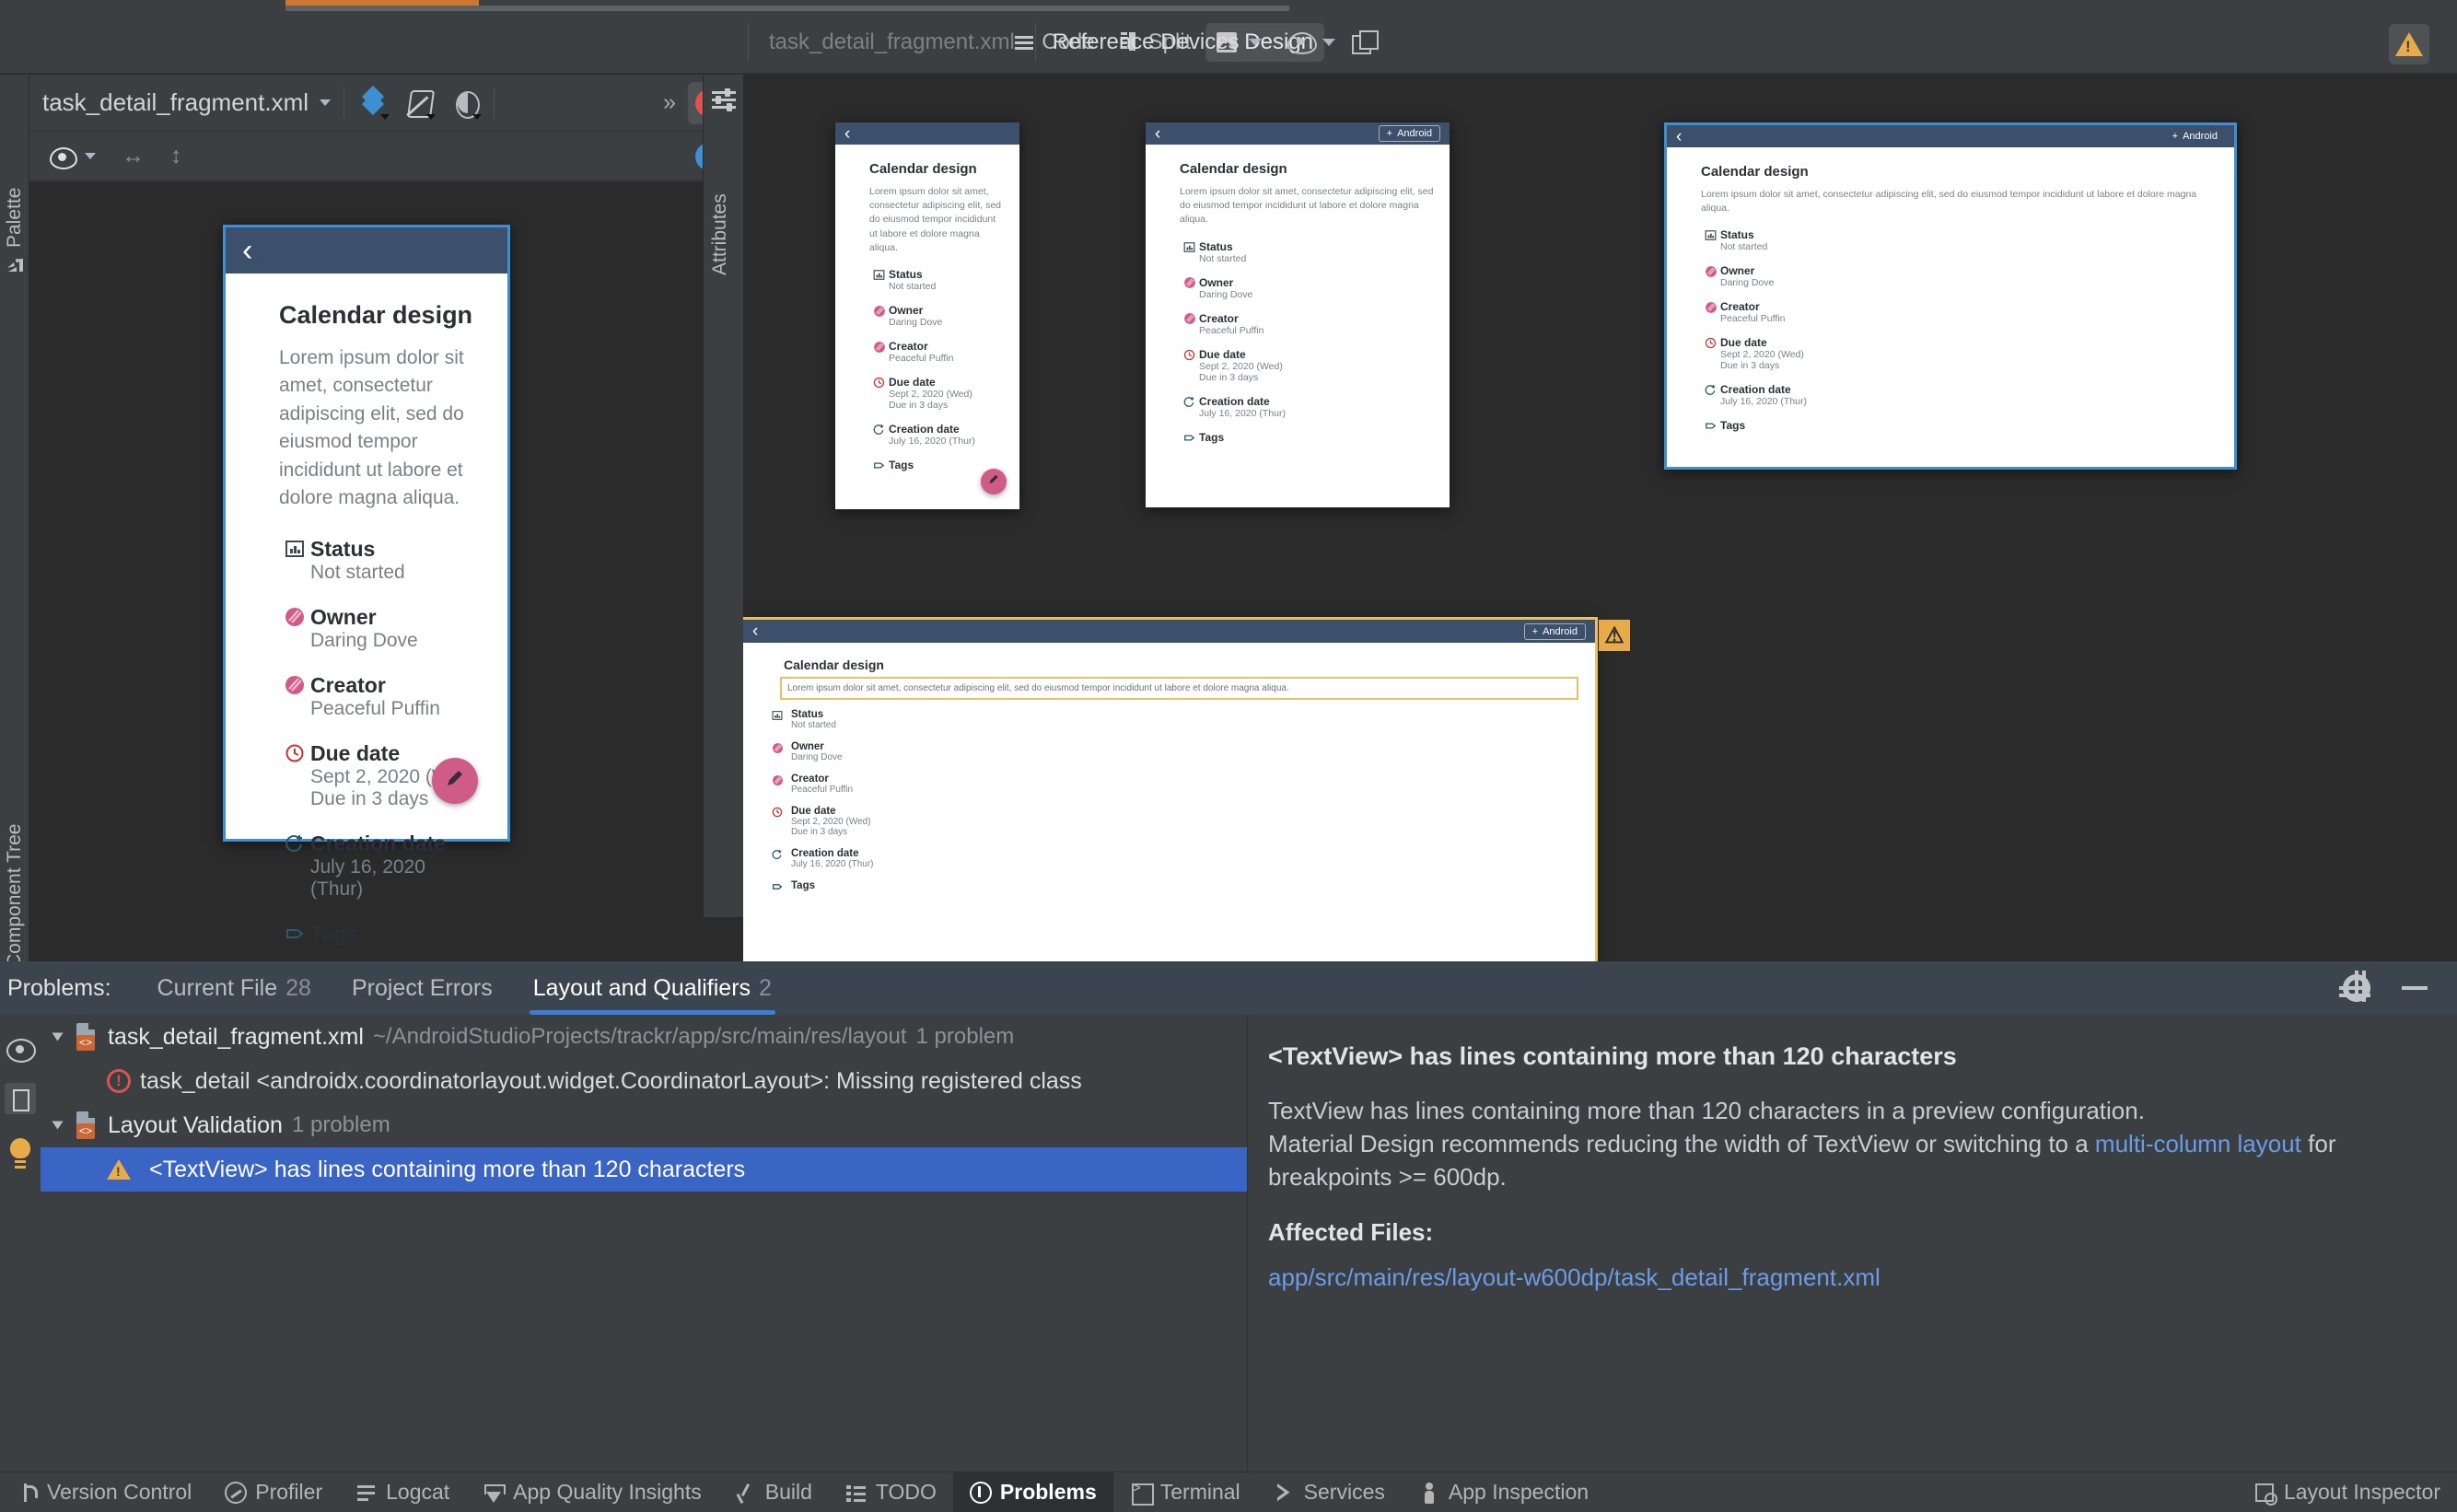 The width and height of the screenshot is (2457, 1512). Describe the element at coordinates (1503, 1492) in the screenshot. I see `tool-tab-app-inspection: App Inspection` at that location.